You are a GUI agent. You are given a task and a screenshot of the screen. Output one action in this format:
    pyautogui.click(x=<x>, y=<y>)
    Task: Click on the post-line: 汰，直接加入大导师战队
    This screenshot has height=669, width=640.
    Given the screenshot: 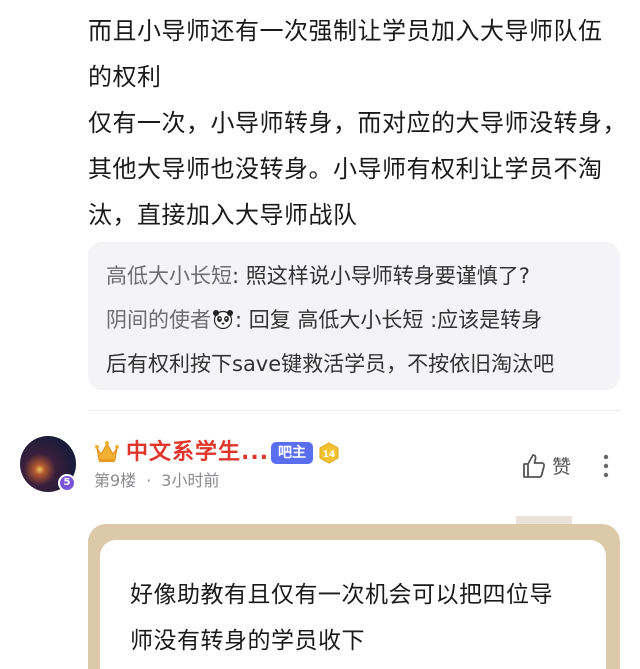 What is the action you would take?
    pyautogui.click(x=223, y=215)
    